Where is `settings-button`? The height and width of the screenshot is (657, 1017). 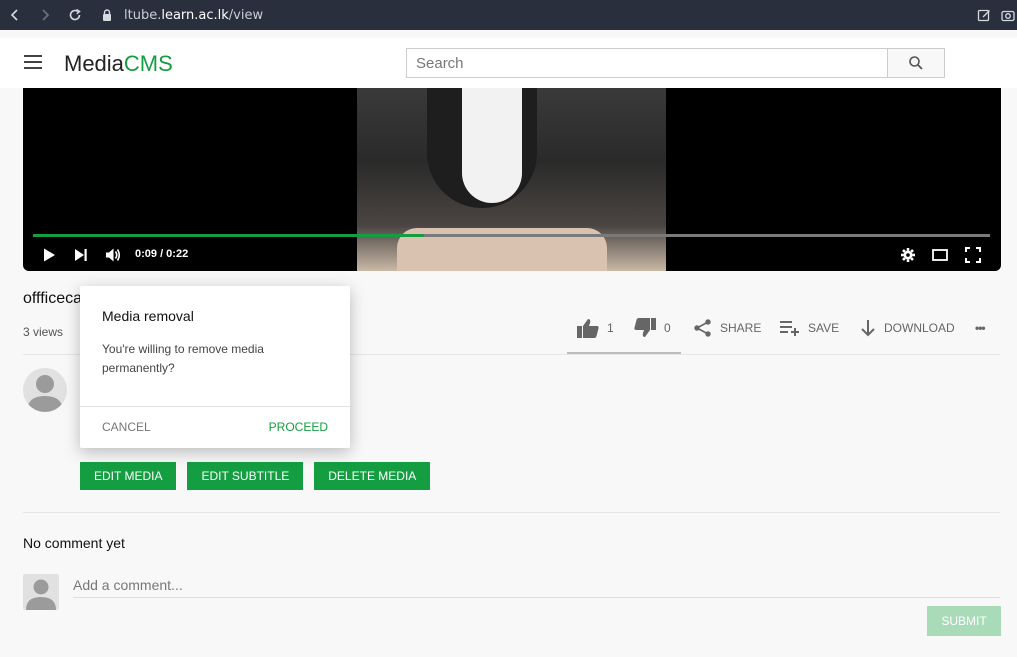 settings-button is located at coordinates (908, 255).